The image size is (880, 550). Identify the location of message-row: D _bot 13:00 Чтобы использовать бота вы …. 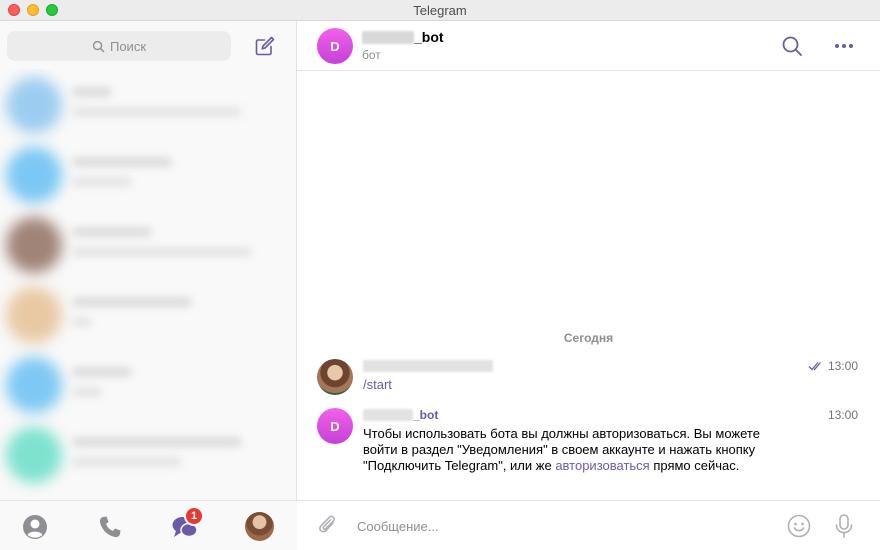
(589, 443).